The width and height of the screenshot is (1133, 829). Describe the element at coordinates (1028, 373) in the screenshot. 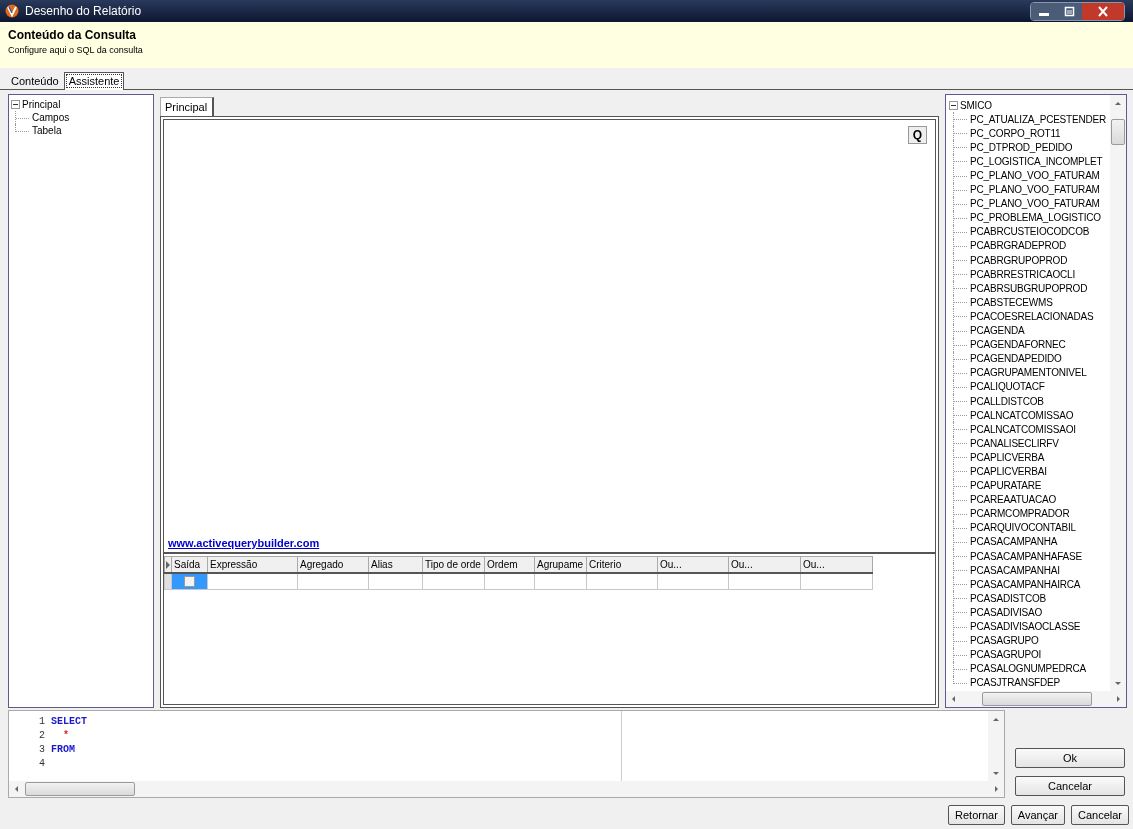

I see `tree-item: PCAGRUPAMENTONIVEL` at that location.